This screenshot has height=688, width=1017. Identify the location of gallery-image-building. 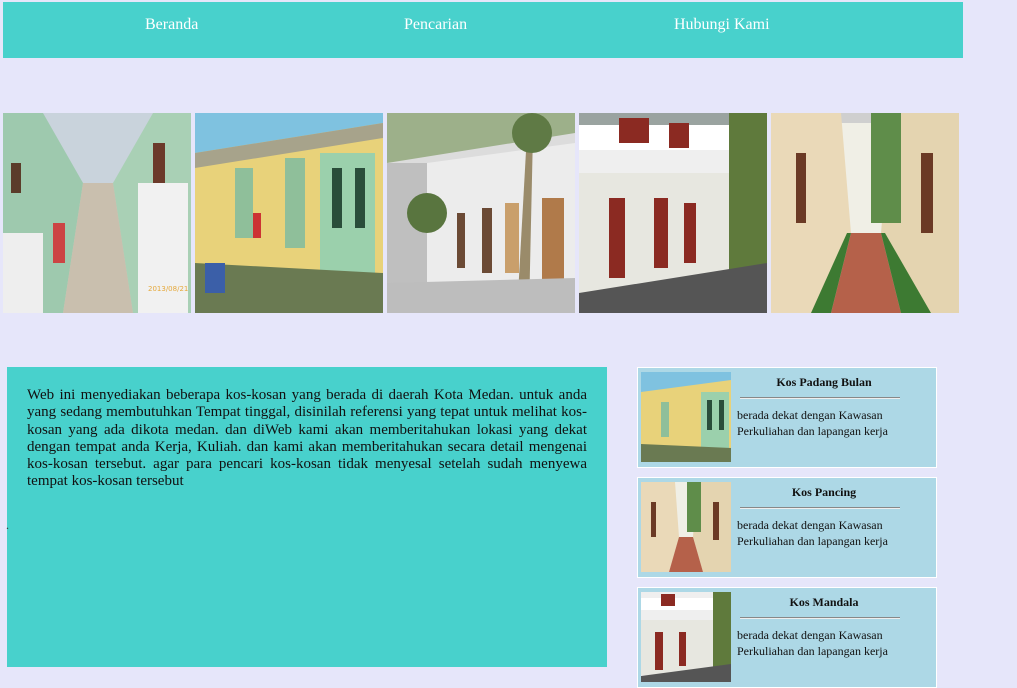
(481, 213).